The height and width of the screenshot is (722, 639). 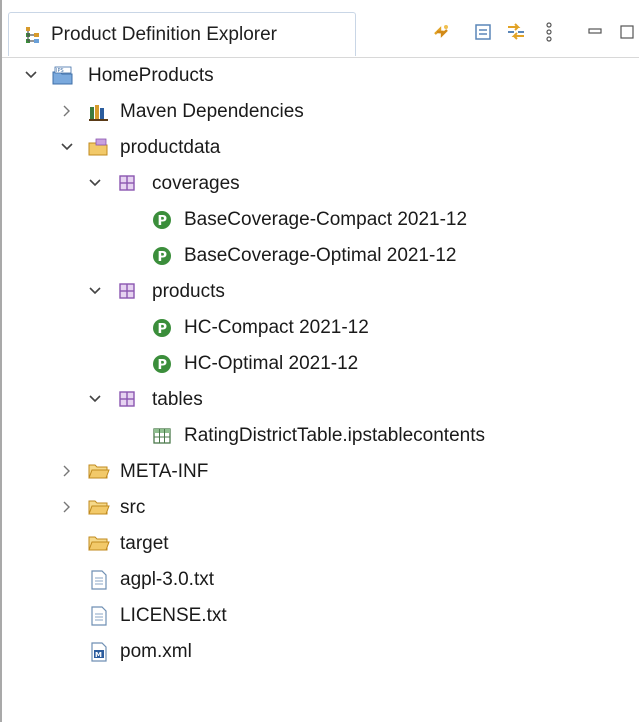 What do you see at coordinates (173, 615) in the screenshot?
I see `tree-item-label: LICENSE.txt` at bounding box center [173, 615].